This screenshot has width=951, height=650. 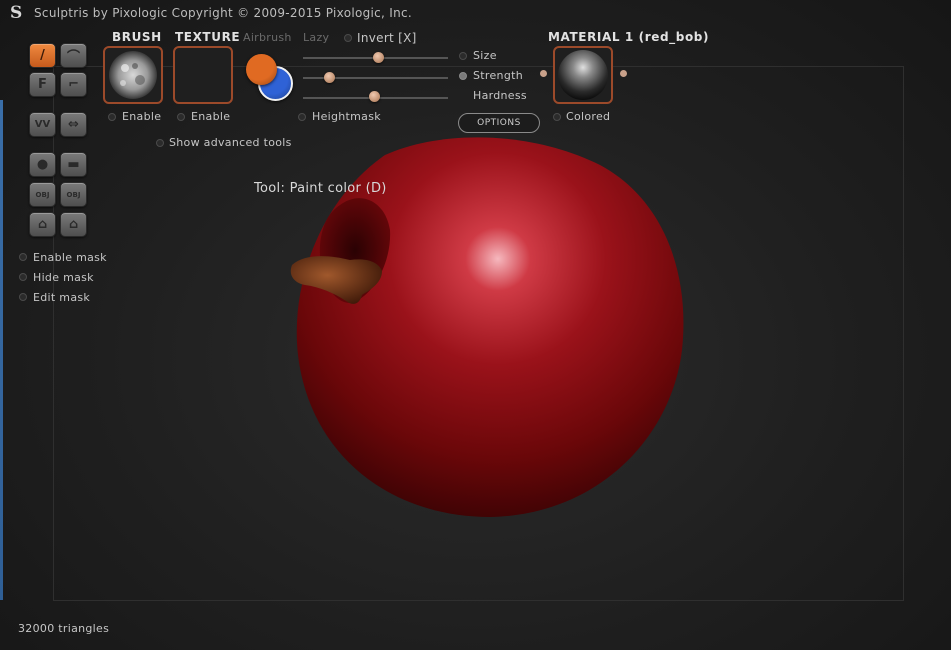 I want to click on hardness-slider-knob, so click(x=375, y=96).